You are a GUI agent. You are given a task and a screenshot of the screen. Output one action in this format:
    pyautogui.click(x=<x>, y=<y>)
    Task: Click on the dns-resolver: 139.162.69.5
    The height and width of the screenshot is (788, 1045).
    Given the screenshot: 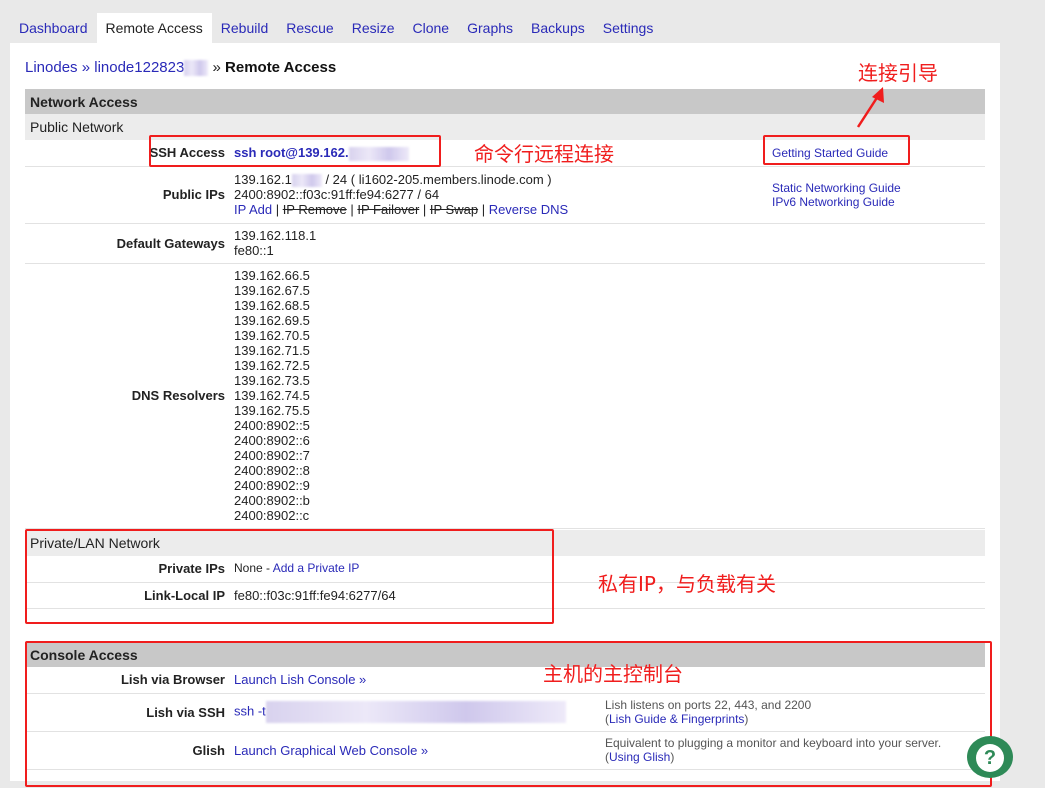 What is the action you would take?
    pyautogui.click(x=272, y=320)
    